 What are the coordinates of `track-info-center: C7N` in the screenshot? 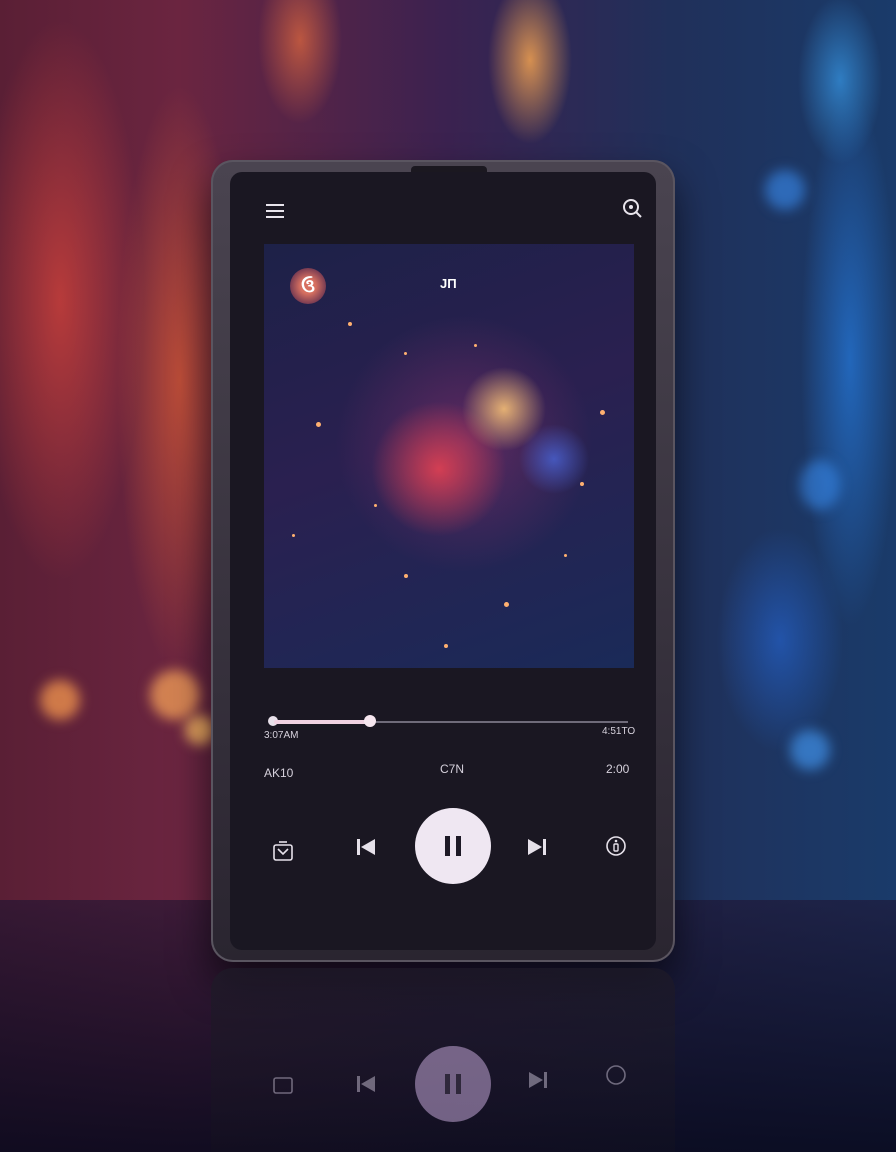 It's located at (452, 769).